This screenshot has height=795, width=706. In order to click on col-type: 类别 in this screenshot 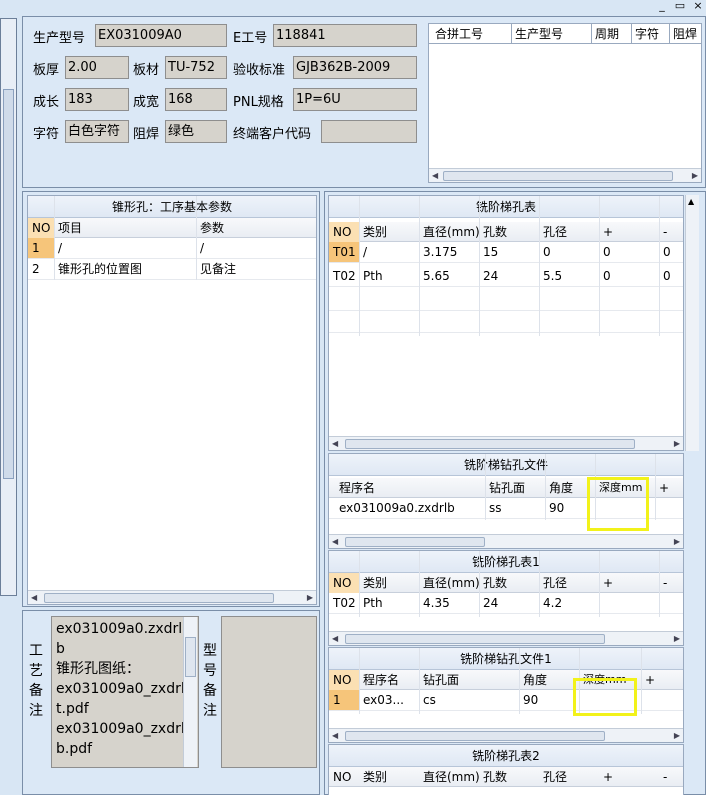, I will do `click(389, 232)`.